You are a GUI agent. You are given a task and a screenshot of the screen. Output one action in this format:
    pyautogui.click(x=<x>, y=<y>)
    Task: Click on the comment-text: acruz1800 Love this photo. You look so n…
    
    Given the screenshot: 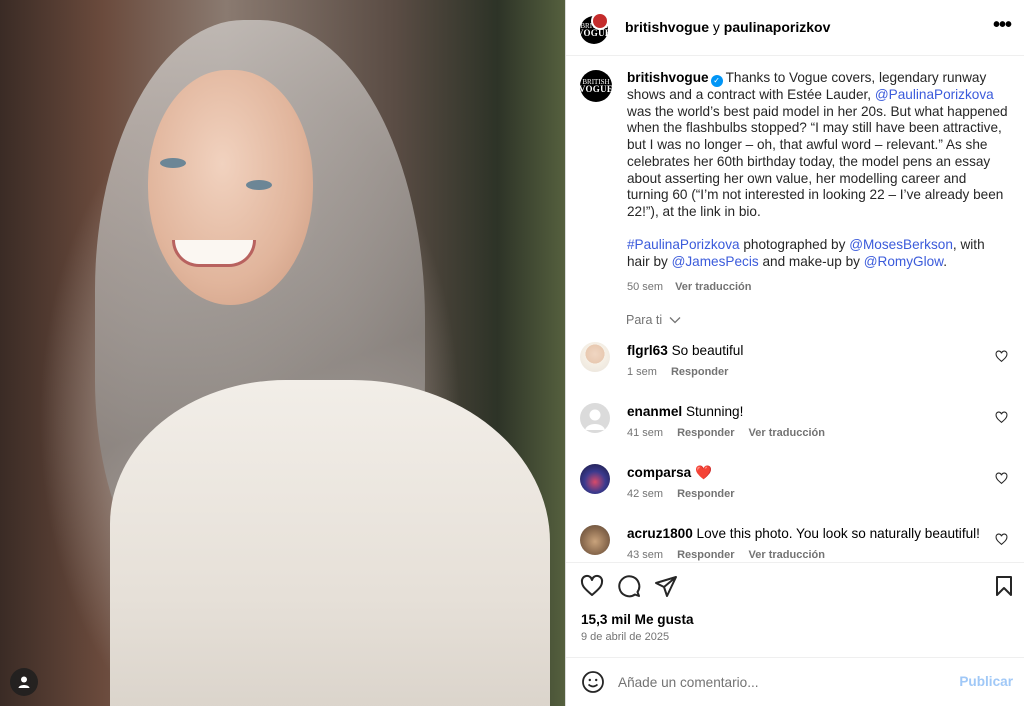 What is the action you would take?
    pyautogui.click(x=803, y=533)
    